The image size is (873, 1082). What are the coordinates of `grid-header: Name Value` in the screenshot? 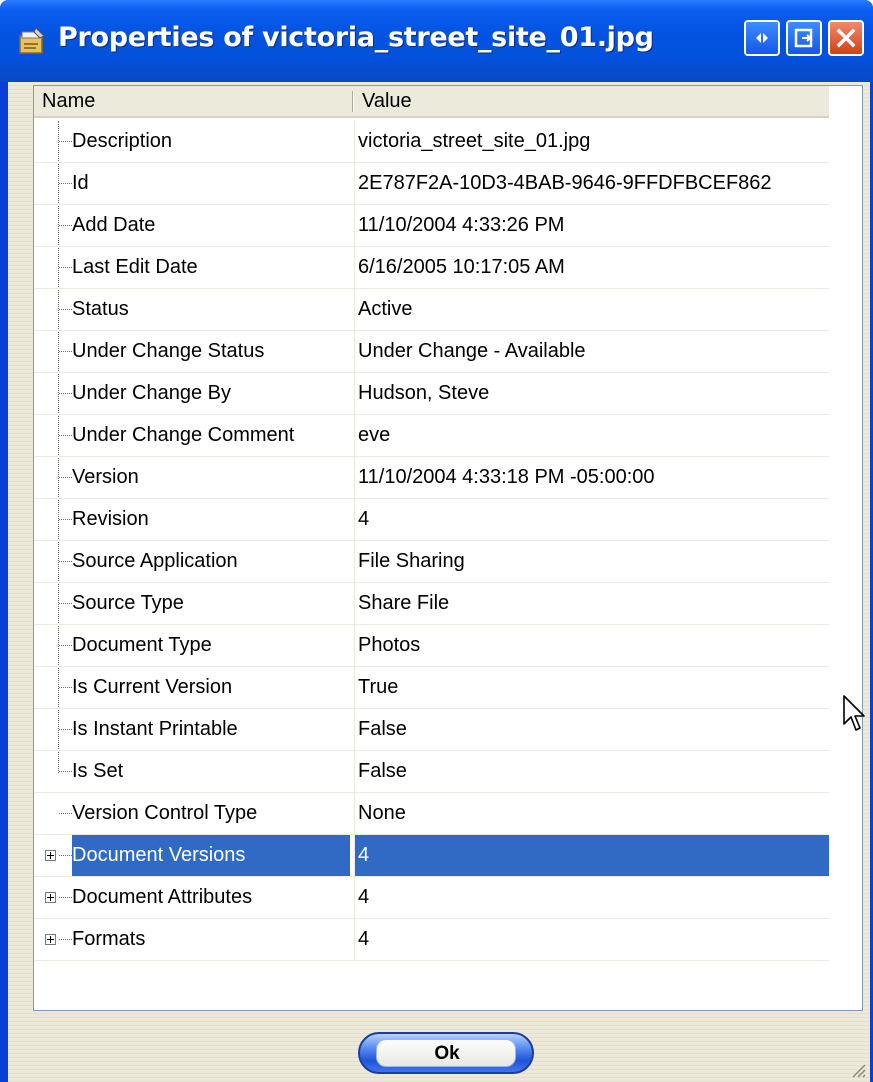 It's located at (431, 102).